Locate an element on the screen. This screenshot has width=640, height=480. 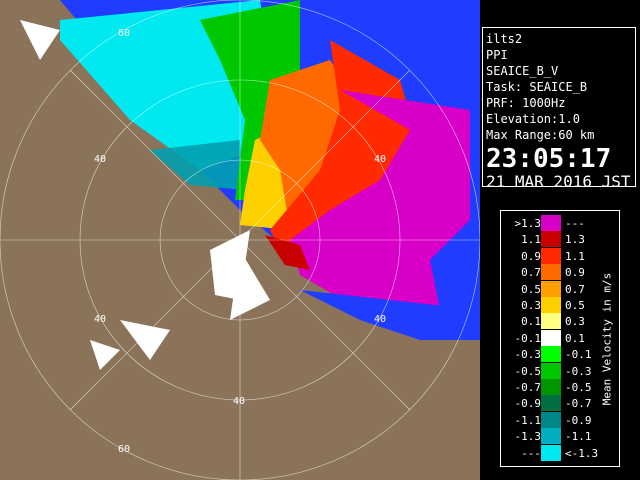
legend-row: --- <-1.3 is located at coordinates (551, 452).